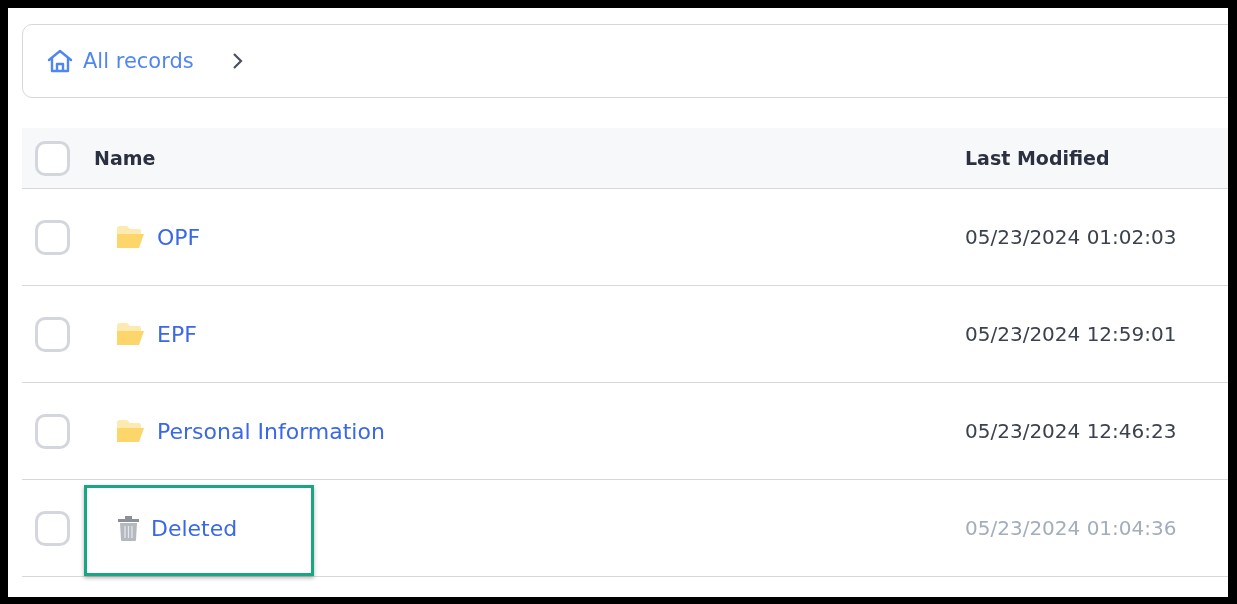 This screenshot has width=1237, height=604. I want to click on trash-icon, so click(128, 528).